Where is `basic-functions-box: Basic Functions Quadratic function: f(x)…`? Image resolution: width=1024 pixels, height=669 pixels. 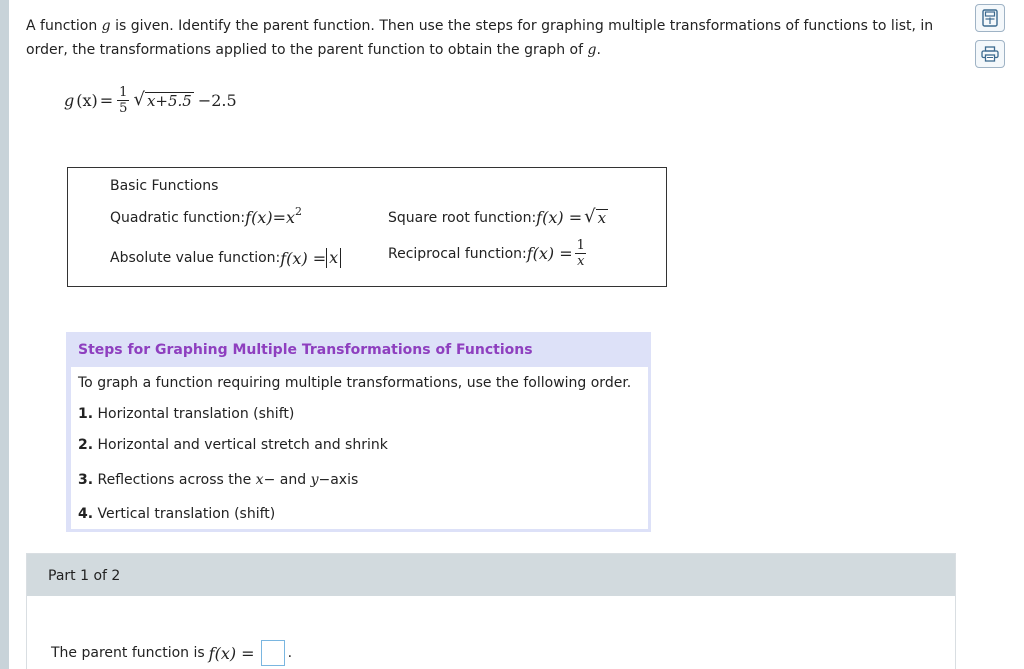 basic-functions-box: Basic Functions Quadratic function: f(x)… is located at coordinates (367, 227).